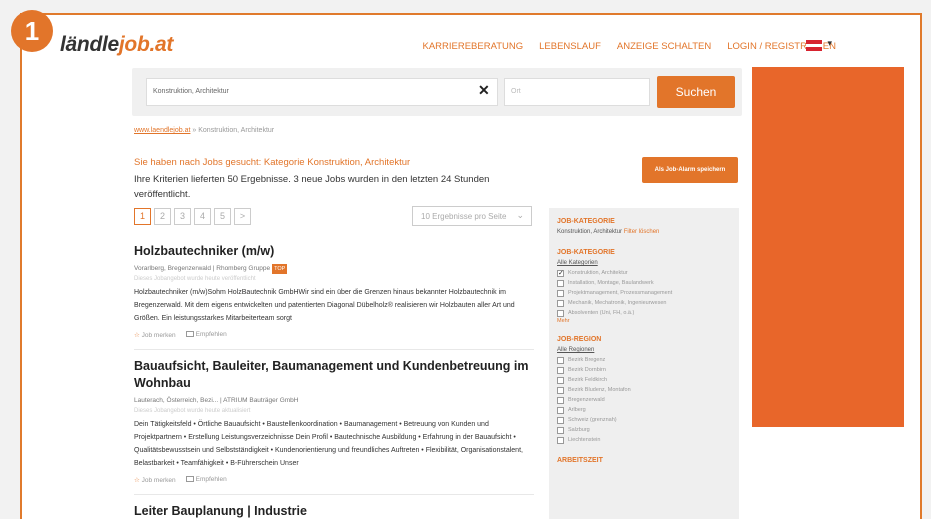 This screenshot has width=931, height=519. Describe the element at coordinates (586, 400) in the screenshot. I see `region-option-label: Bregenzerwald` at that location.